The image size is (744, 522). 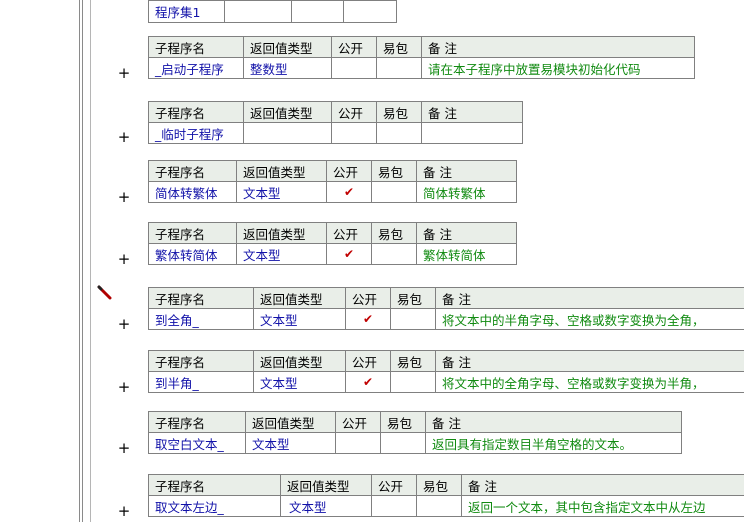 What do you see at coordinates (192, 192) in the screenshot?
I see `sub-name-cell: 简体转繁体` at bounding box center [192, 192].